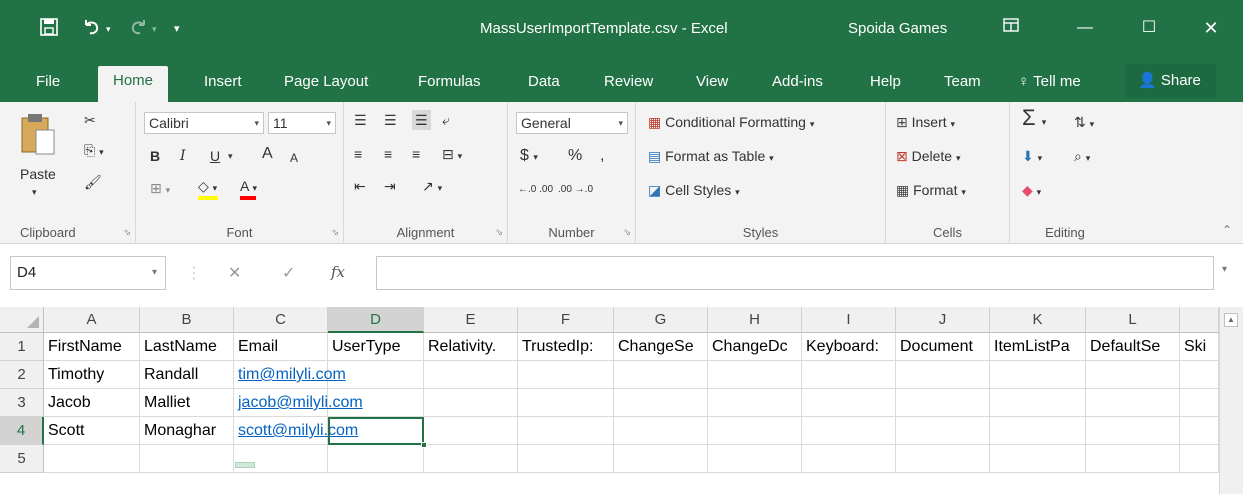  I want to click on cell-h5, so click(755, 459).